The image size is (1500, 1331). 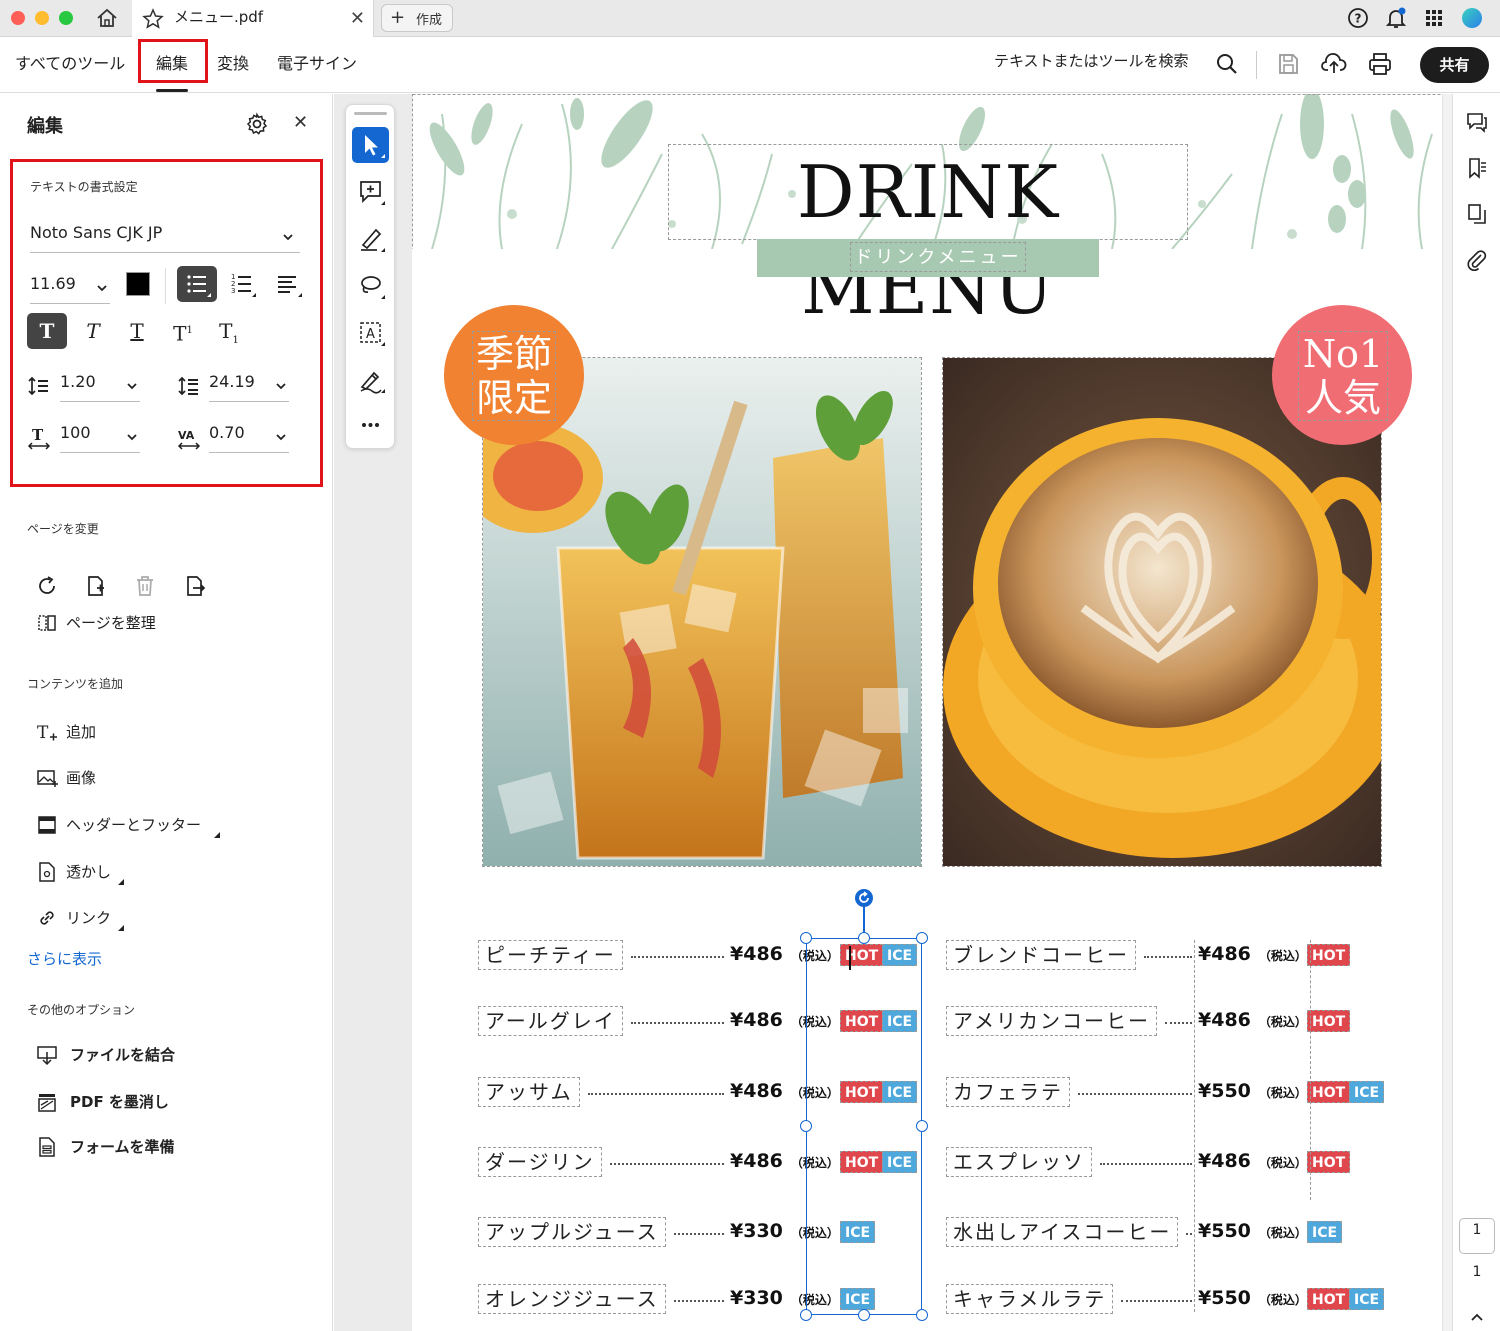 I want to click on gear-icon, so click(x=257, y=124).